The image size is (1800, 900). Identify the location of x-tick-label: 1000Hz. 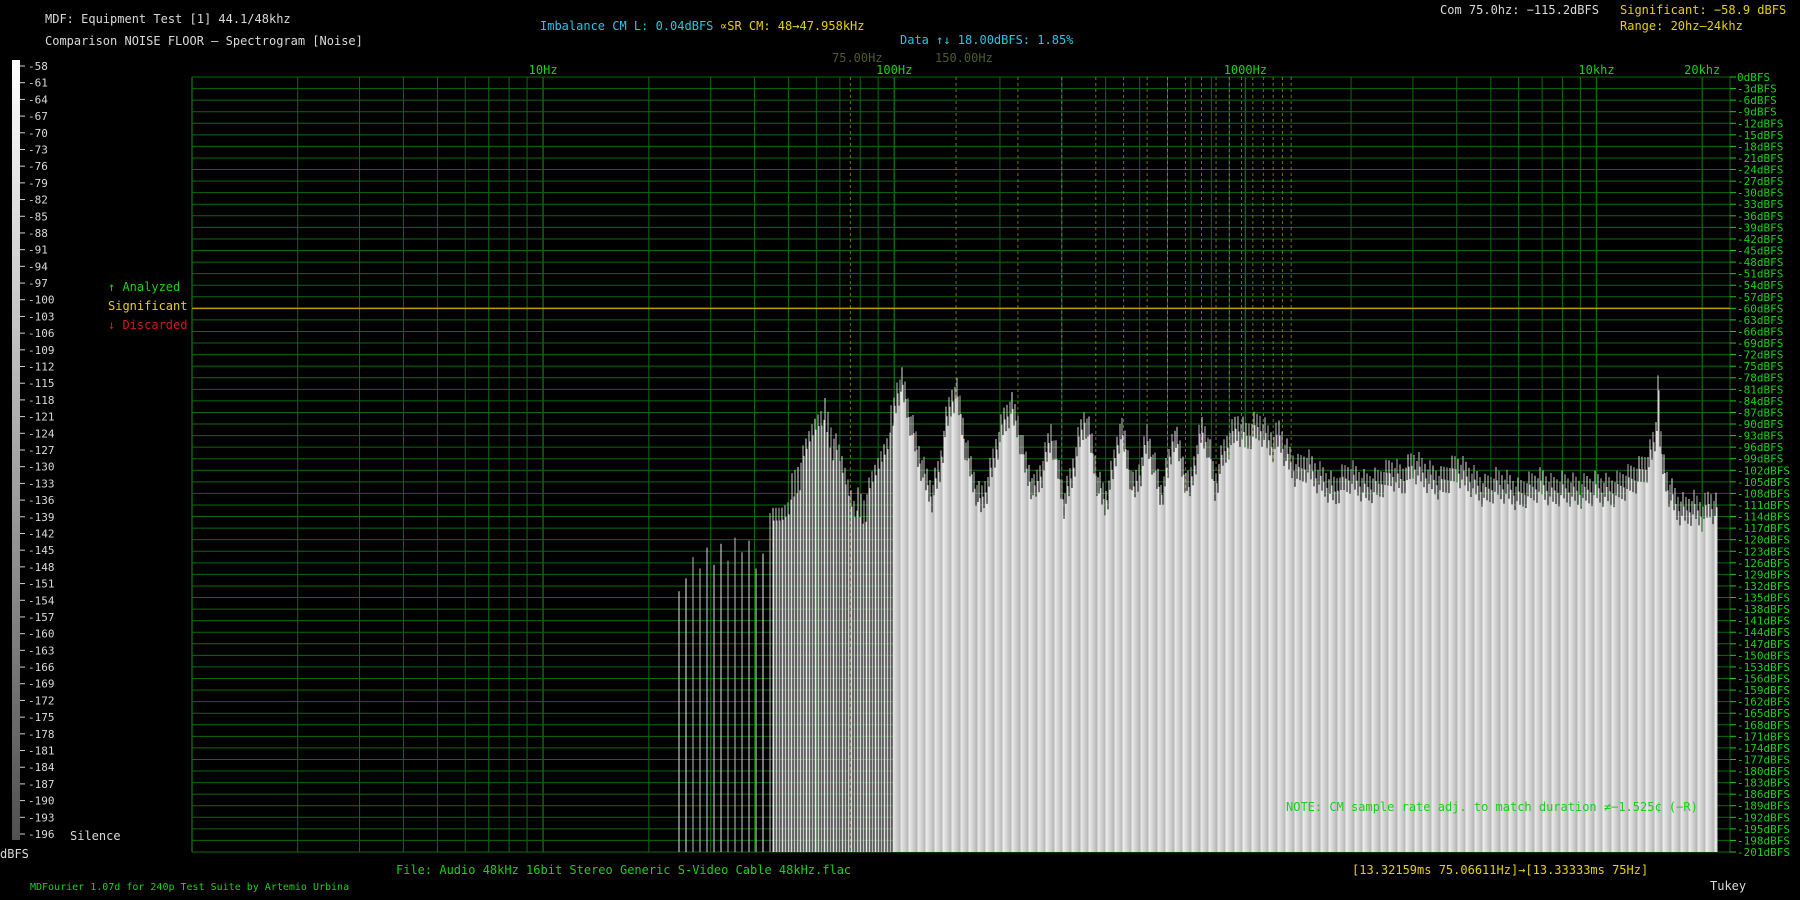
(1245, 70).